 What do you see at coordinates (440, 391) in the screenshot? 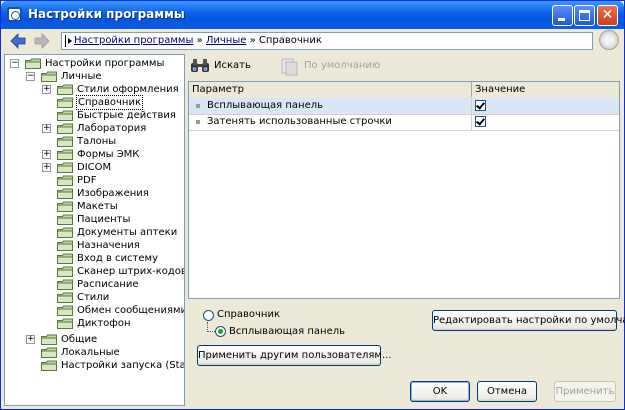
I see `ok-button: OK` at bounding box center [440, 391].